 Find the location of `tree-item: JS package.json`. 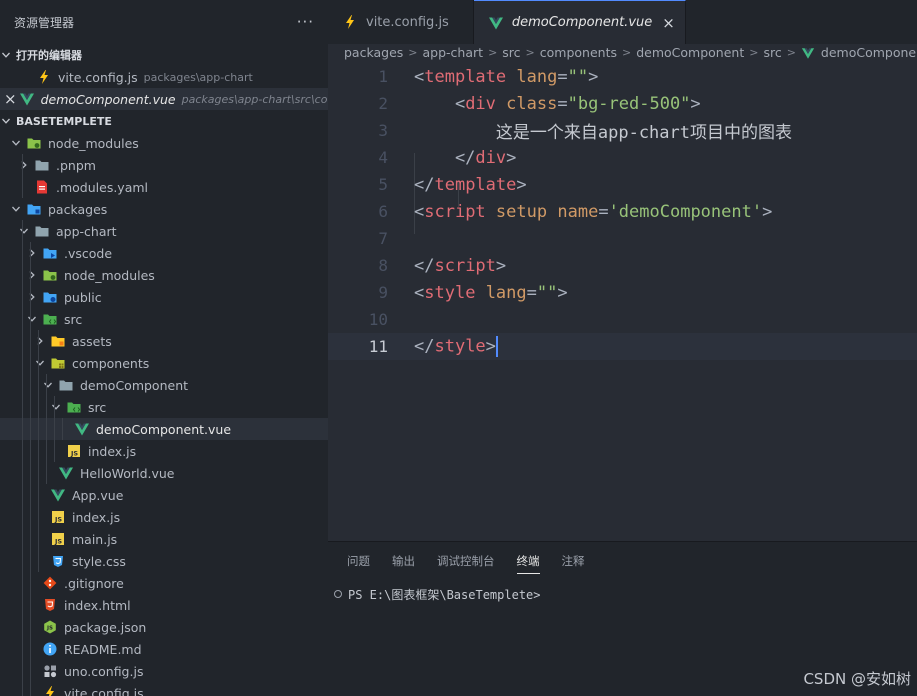

tree-item: JS package.json is located at coordinates (164, 627).